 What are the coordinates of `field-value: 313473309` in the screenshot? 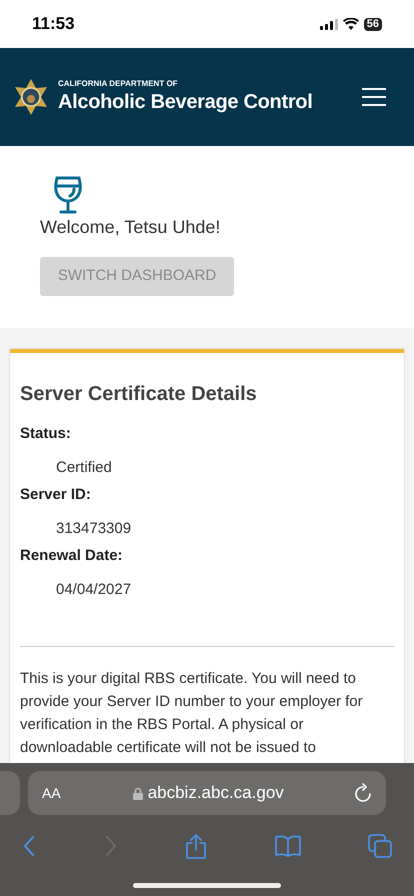 It's located at (93, 529).